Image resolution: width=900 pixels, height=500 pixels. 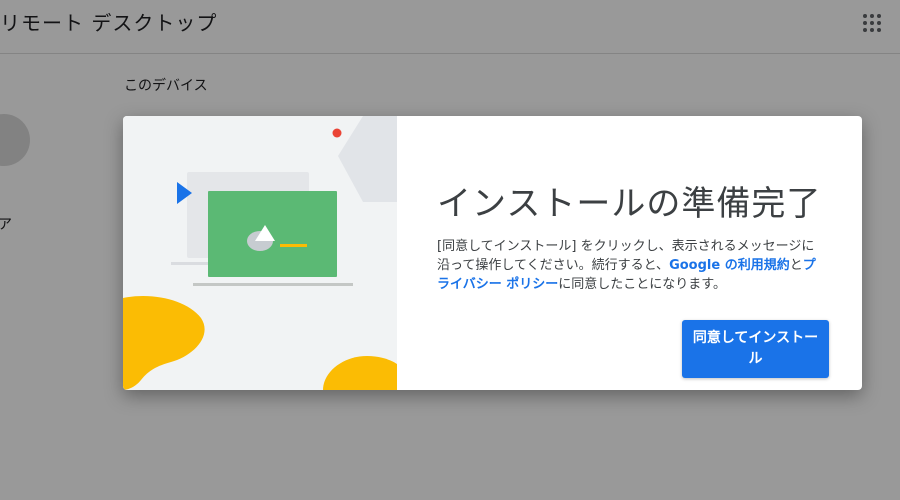 I want to click on terms-link: Google の利用規約, so click(x=729, y=265).